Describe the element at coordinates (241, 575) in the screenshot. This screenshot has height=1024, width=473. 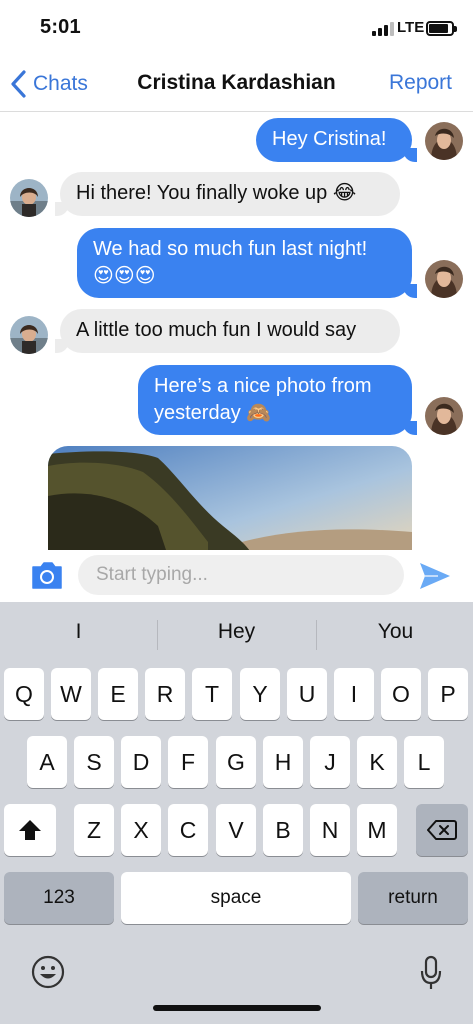
I see `message-input` at that location.